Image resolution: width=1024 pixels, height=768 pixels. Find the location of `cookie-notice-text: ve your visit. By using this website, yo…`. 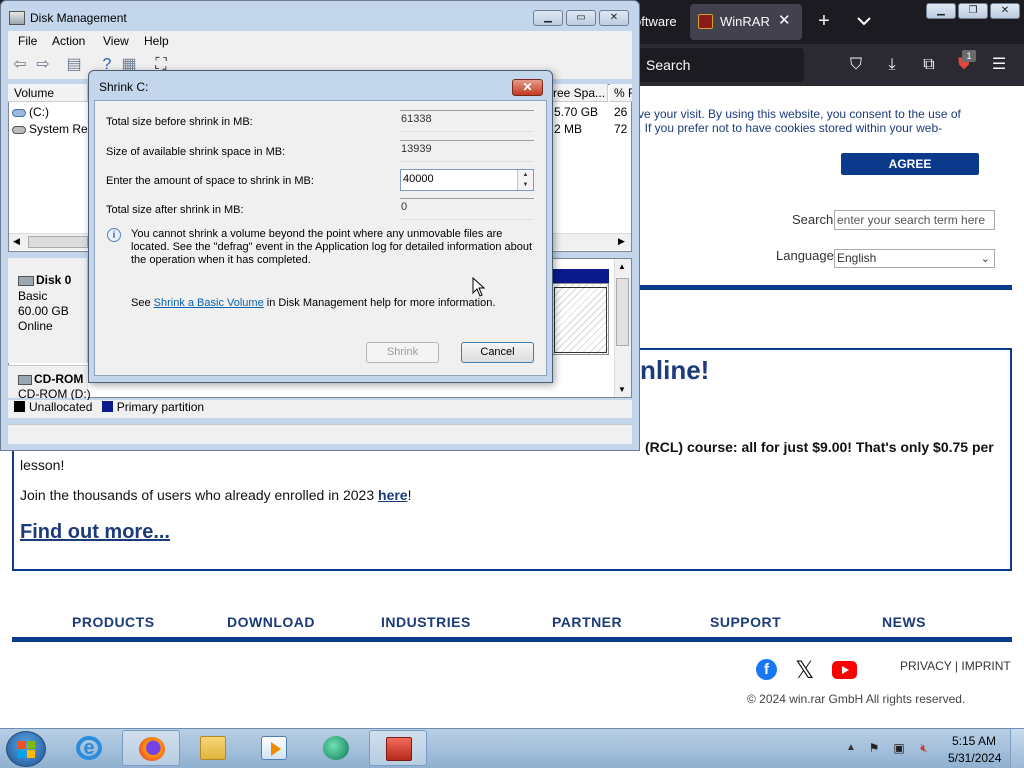

cookie-notice-text: ve your visit. By using this website, yo… is located at coordinates (799, 121).